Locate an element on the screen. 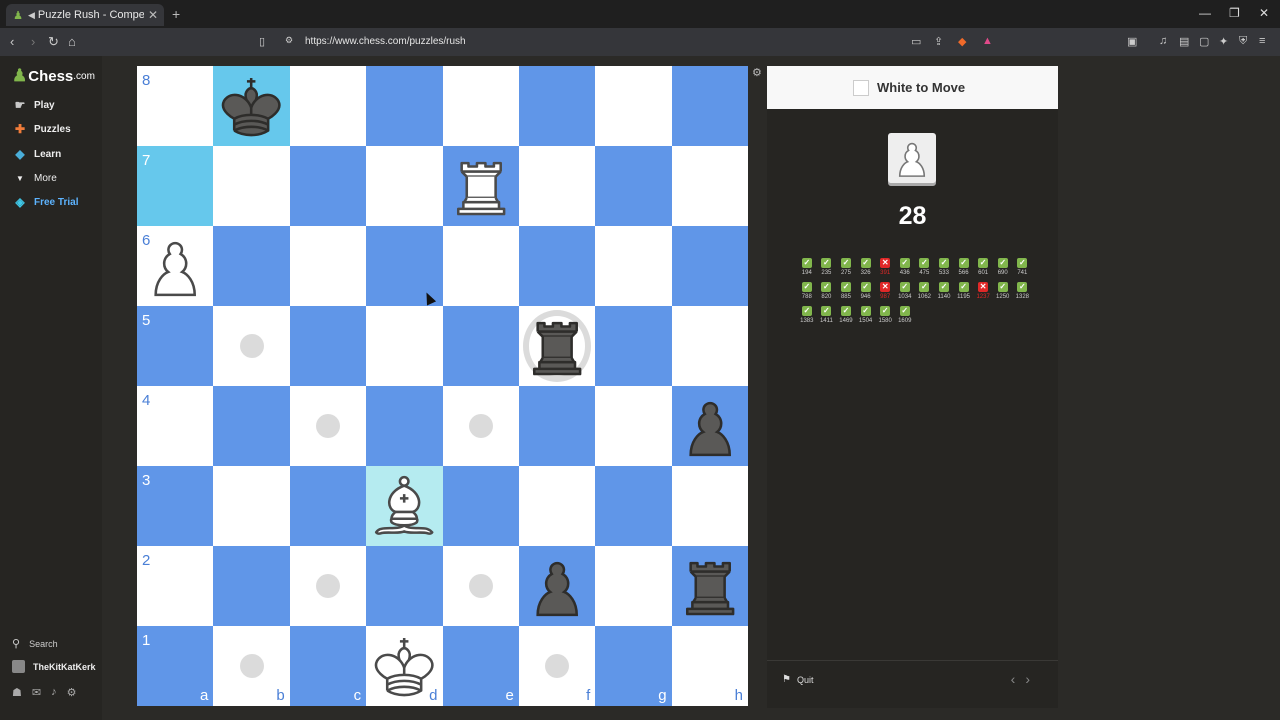 The image size is (1280, 720). result-cell: ✓ 788 is located at coordinates (807, 291).